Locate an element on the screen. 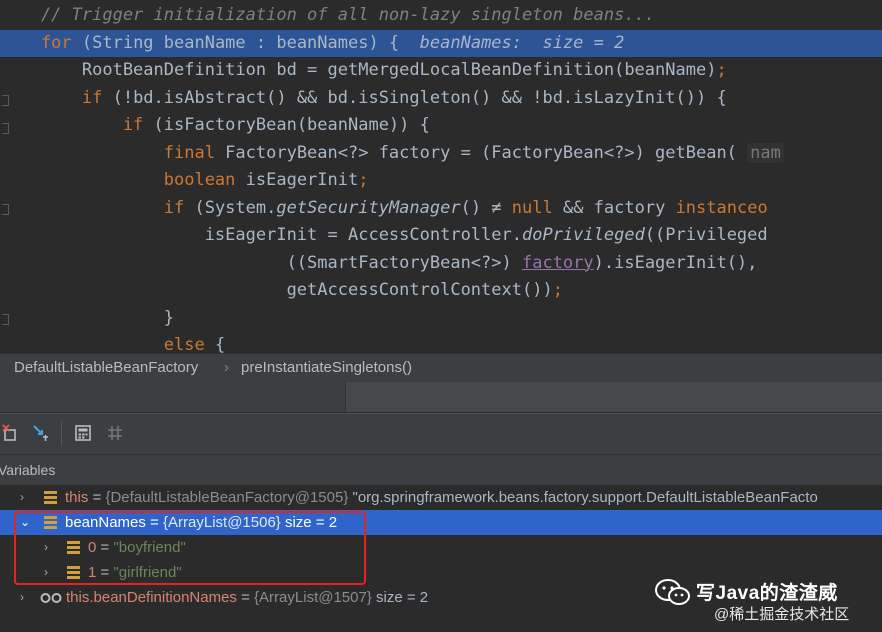 The image size is (882, 632). code-line: if (isFactoryBean(beanName)) { is located at coordinates (441, 125).